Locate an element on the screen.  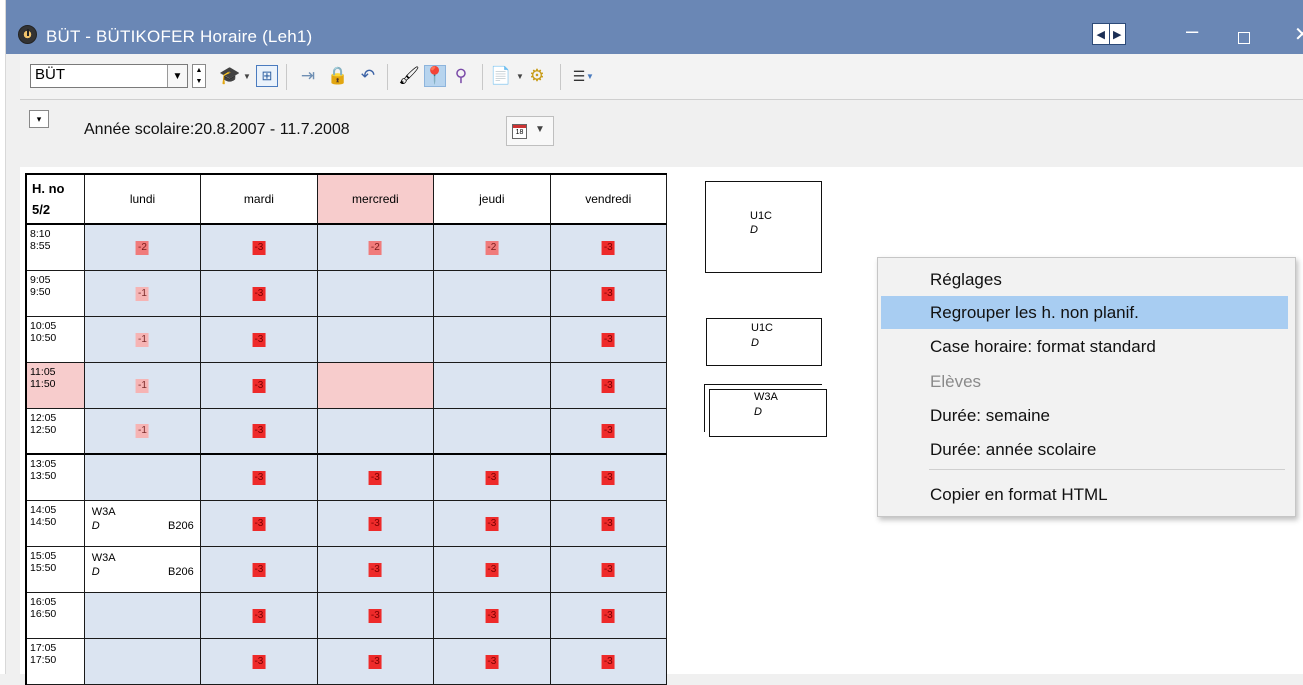
menu-item-reglages: Réglages is located at coordinates (1084, 279).